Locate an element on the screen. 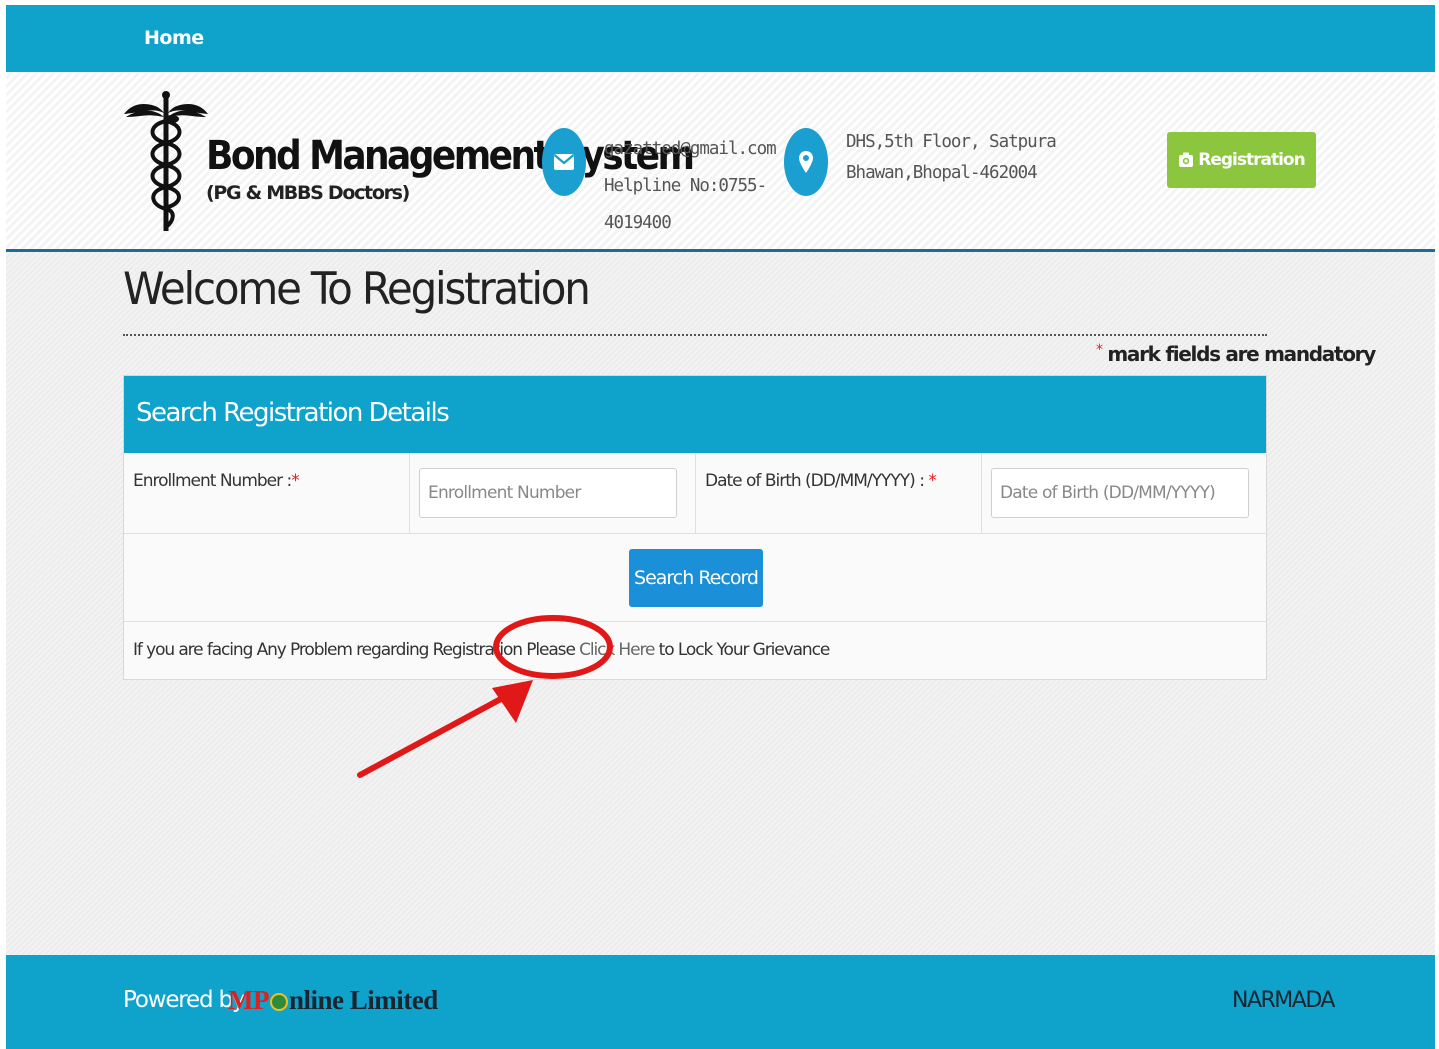 Image resolution: width=1439 pixels, height=1049 pixels. address-line-2: Bhawan,Bhopal-462004 is located at coordinates (942, 173).